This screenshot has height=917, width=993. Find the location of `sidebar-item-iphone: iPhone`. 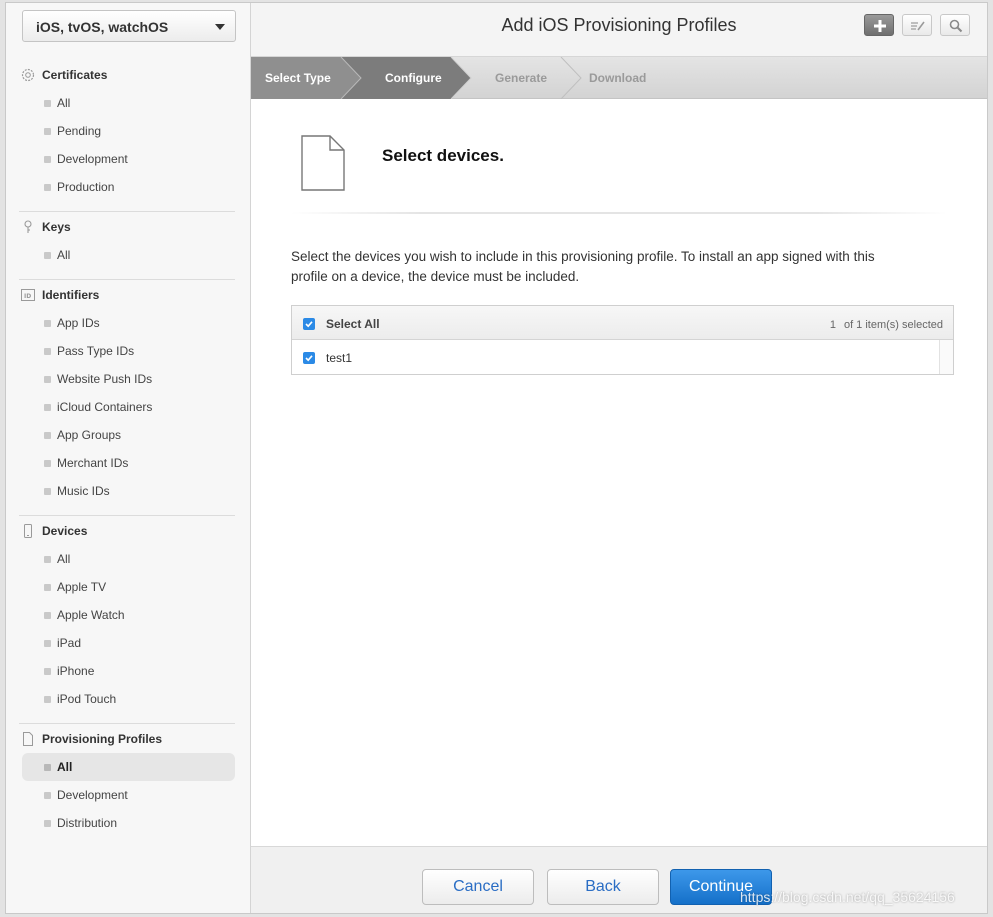

sidebar-item-iphone: iPhone is located at coordinates (128, 671).